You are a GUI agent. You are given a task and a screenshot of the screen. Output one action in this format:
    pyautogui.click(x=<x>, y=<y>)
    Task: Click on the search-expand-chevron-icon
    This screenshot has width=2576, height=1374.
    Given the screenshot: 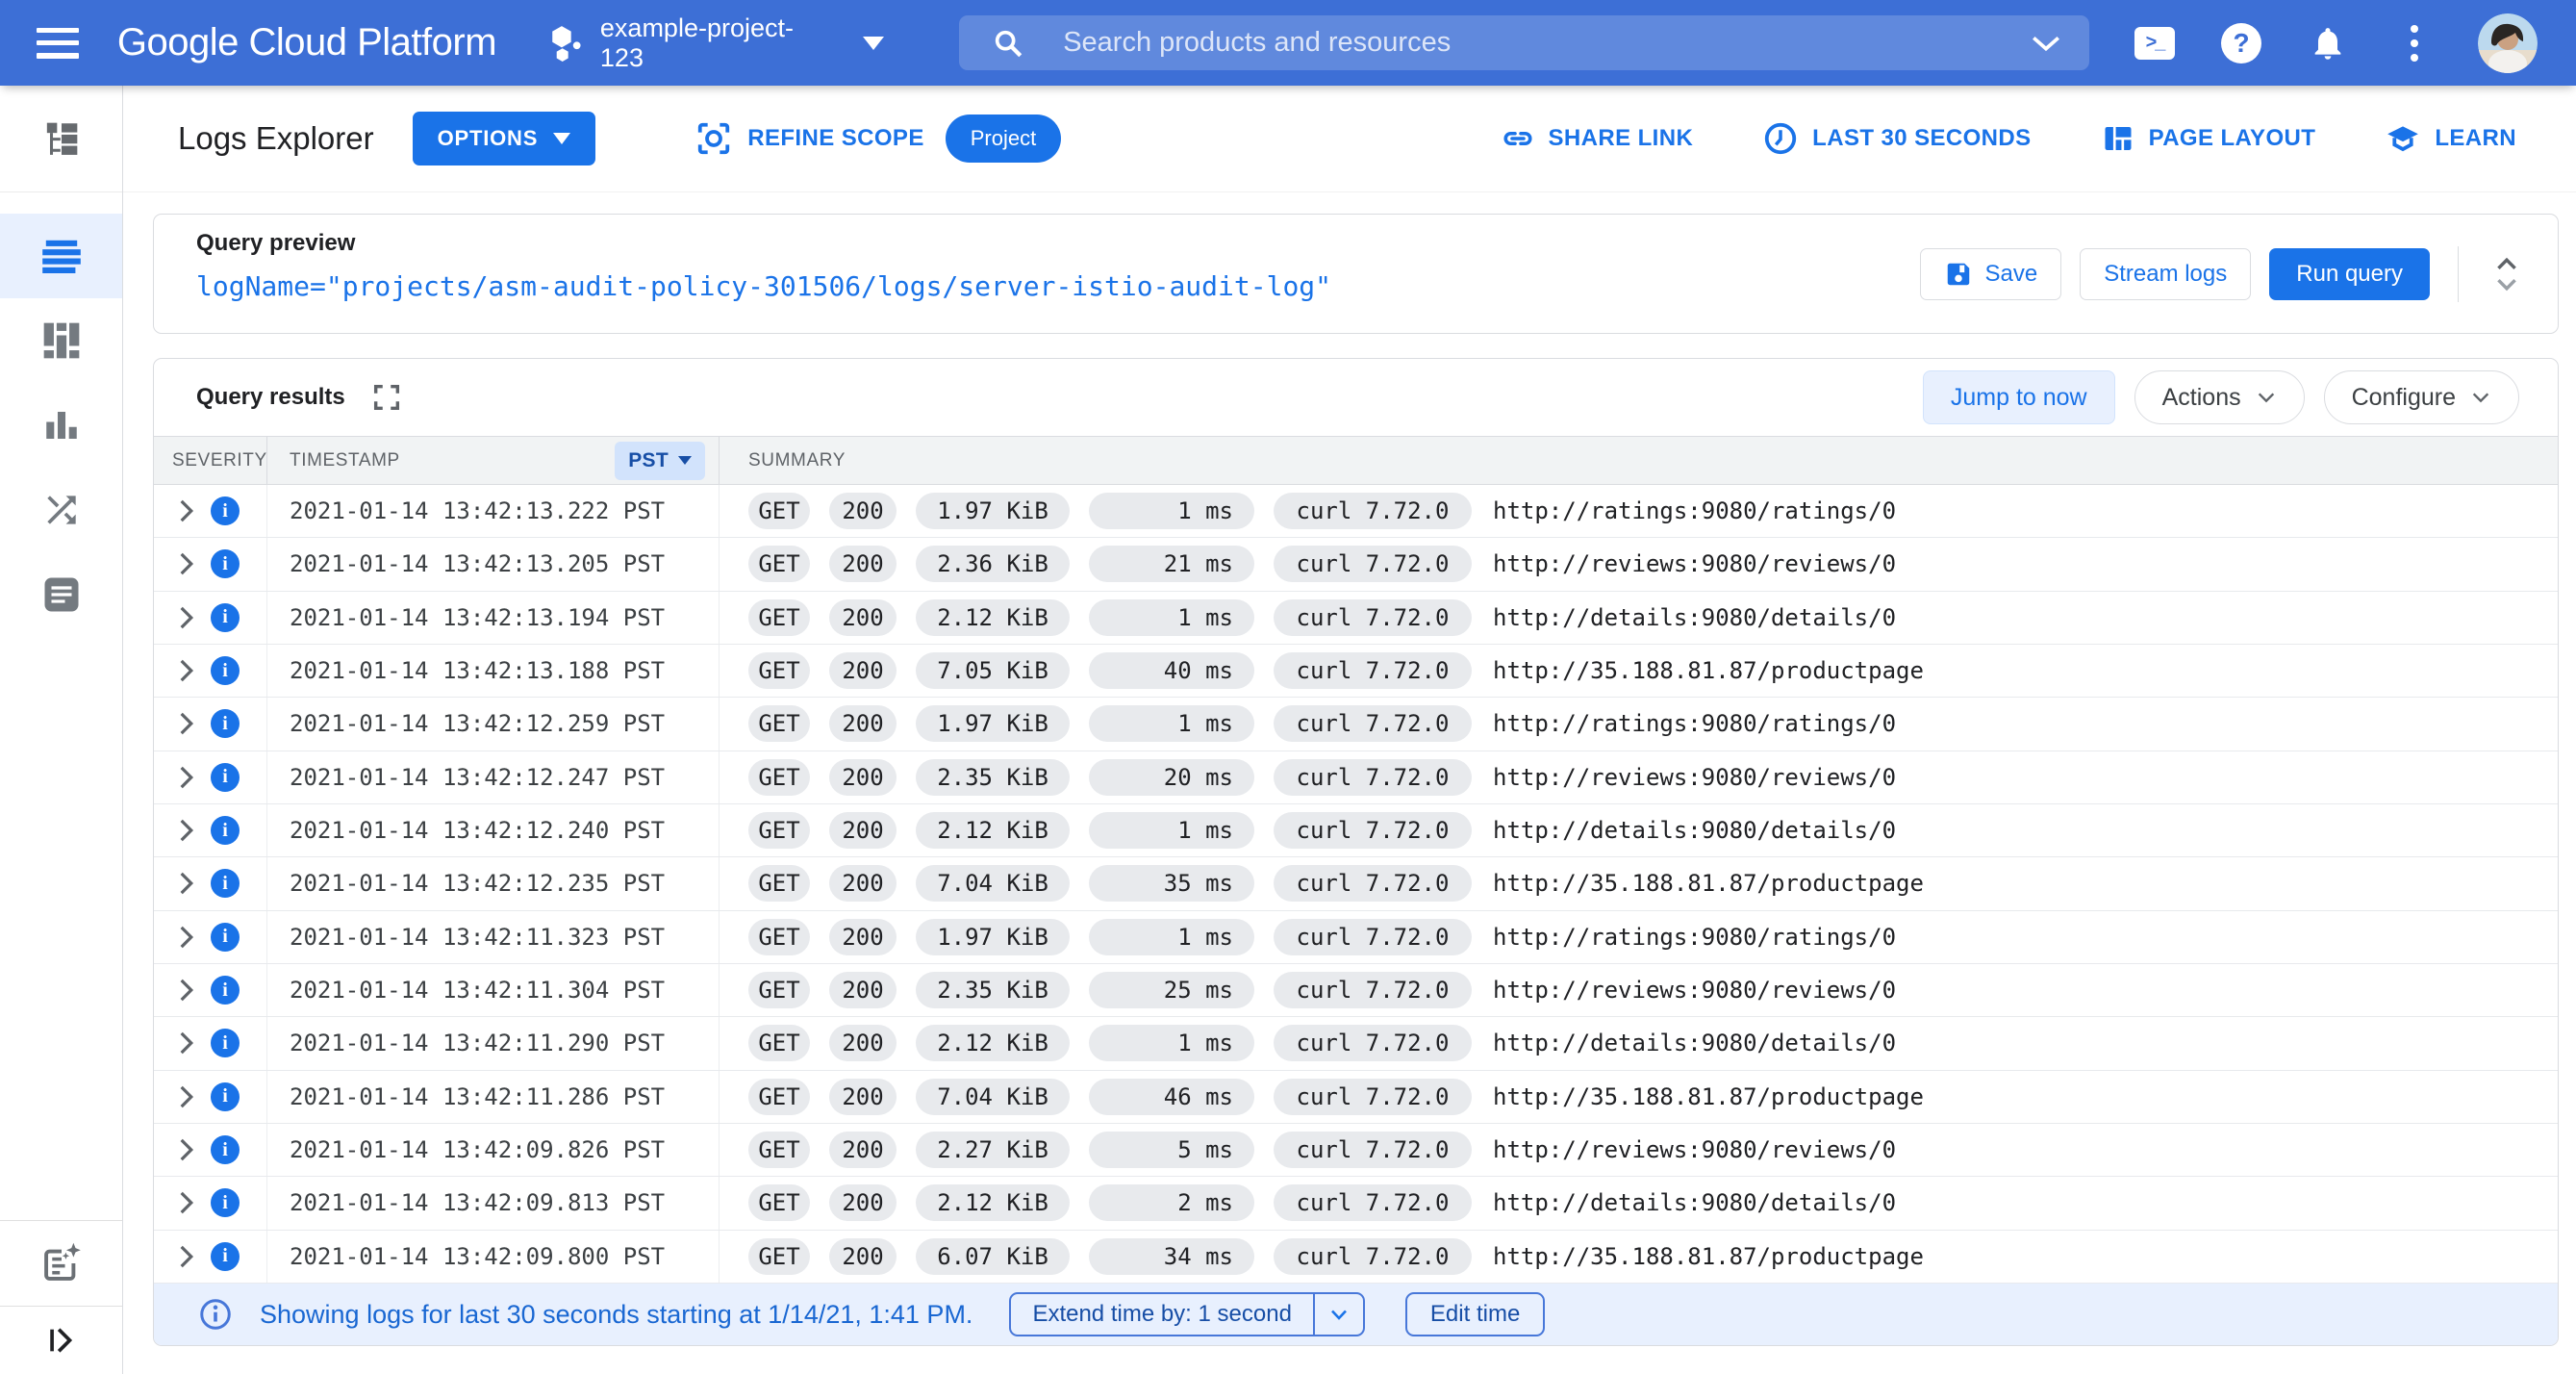 What is the action you would take?
    pyautogui.click(x=2046, y=43)
    